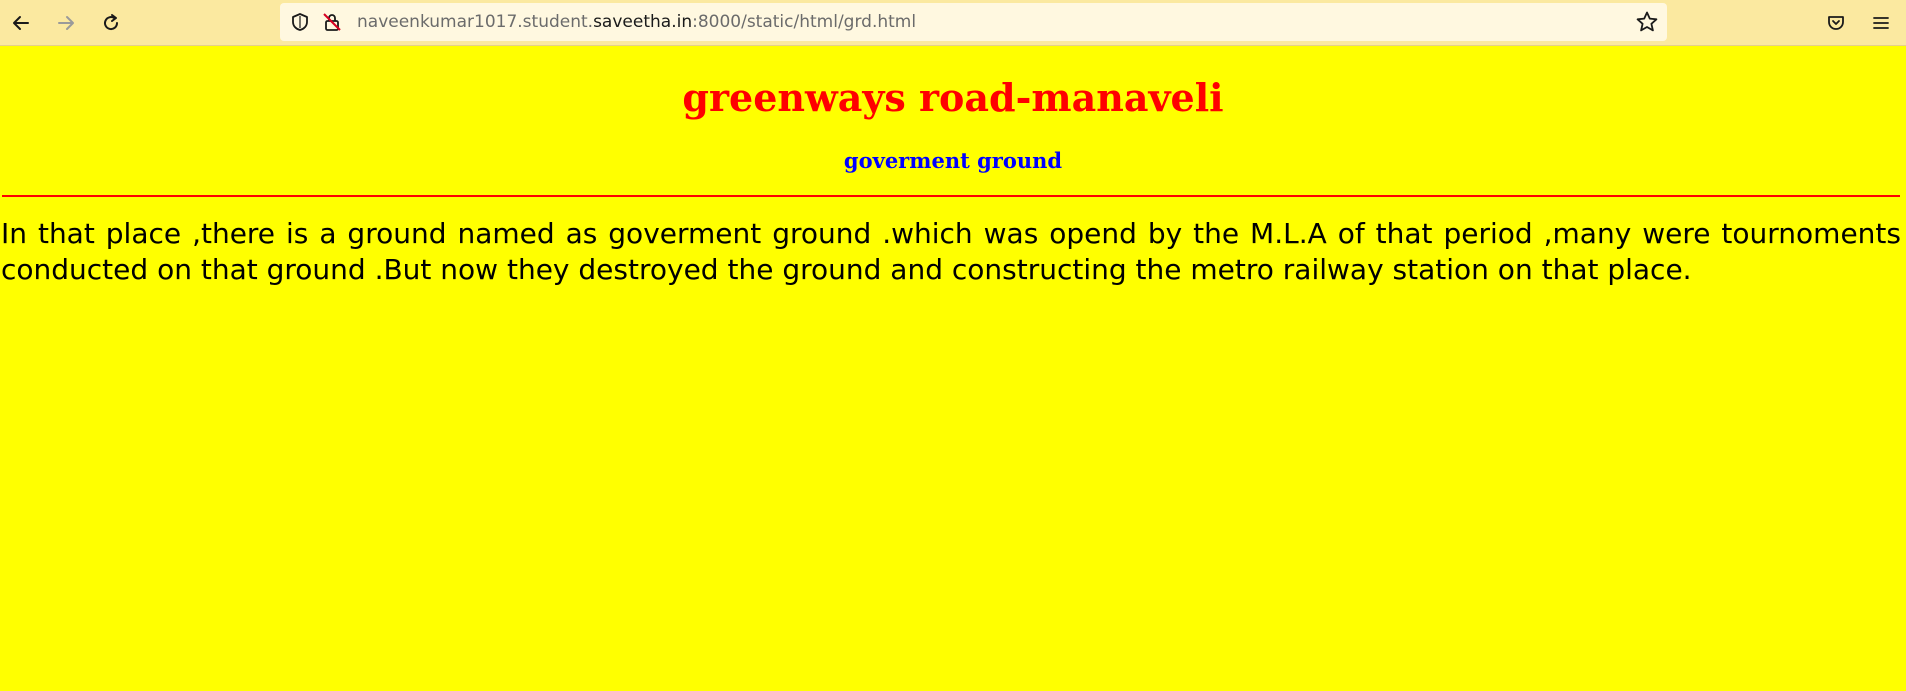 The width and height of the screenshot is (1906, 691). I want to click on shield-icon, so click(300, 24).